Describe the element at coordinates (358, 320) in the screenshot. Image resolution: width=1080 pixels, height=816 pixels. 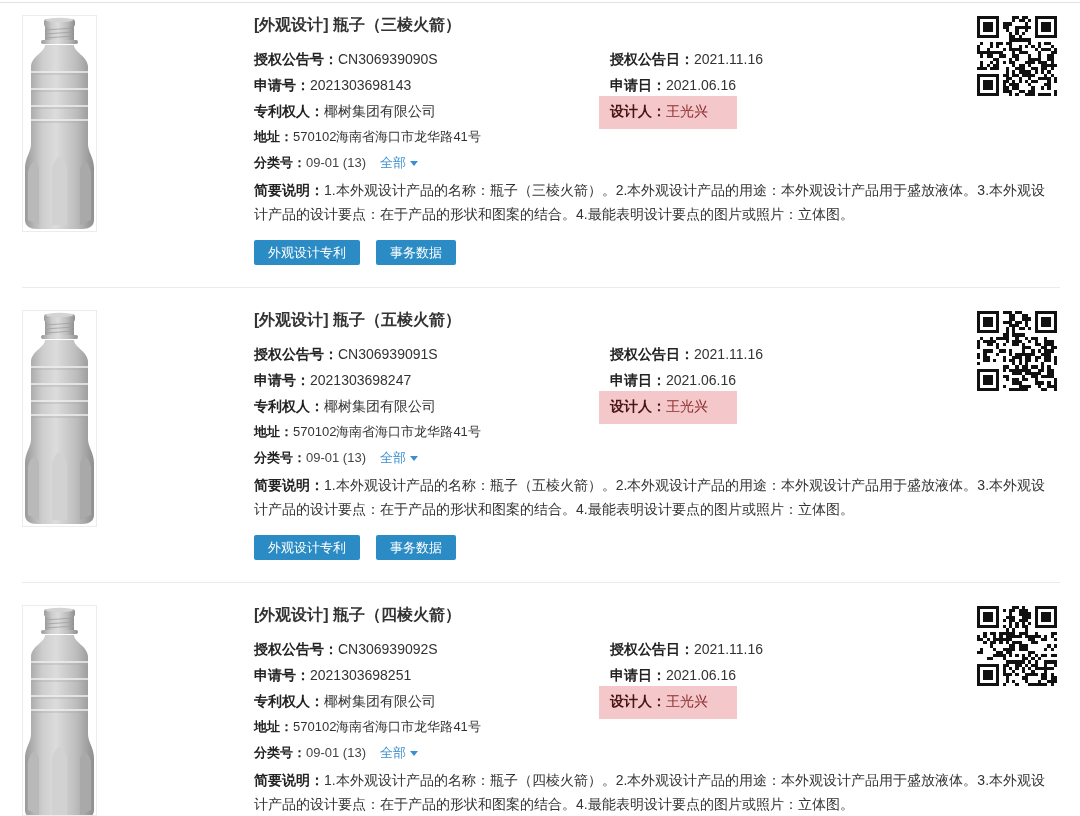
I see `patent-title: [外观设计] 瓶子（五棱火箭）` at that location.